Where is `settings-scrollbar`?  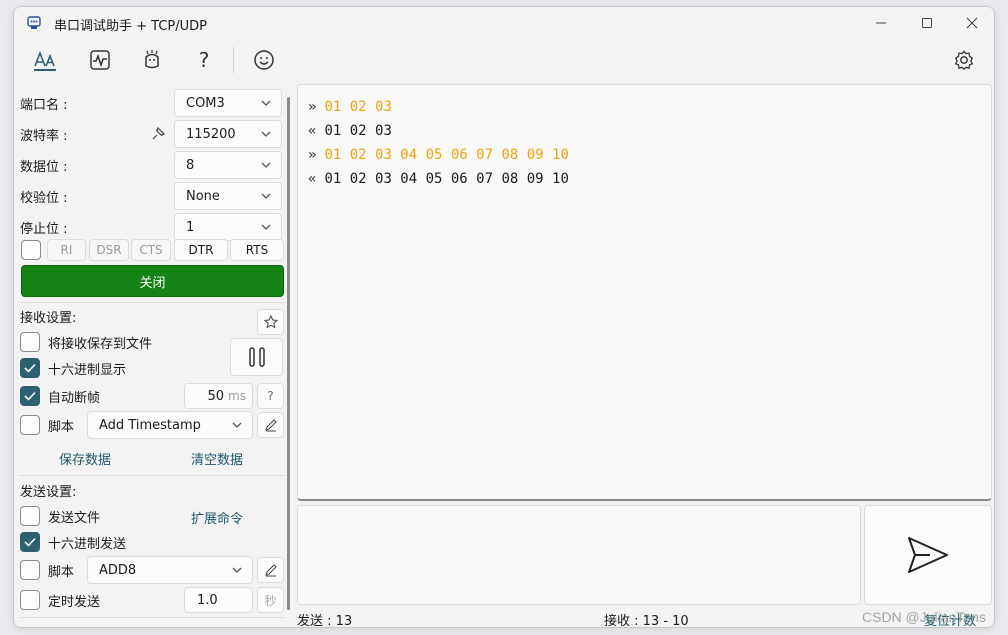
settings-scrollbar is located at coordinates (288, 353).